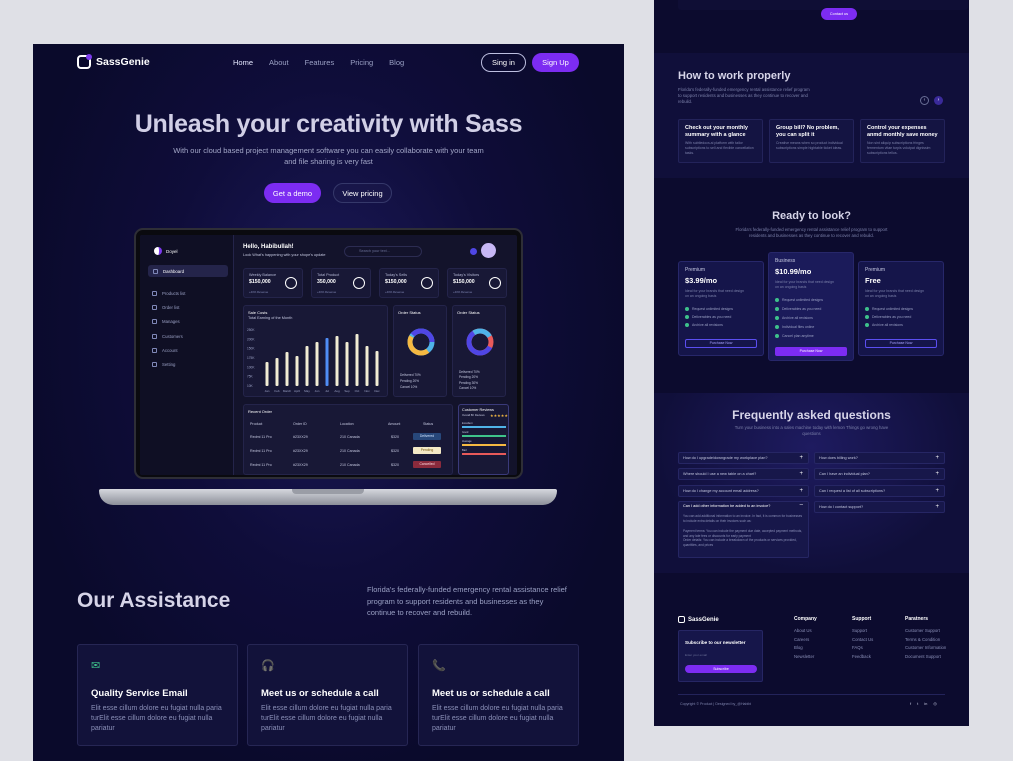 The width and height of the screenshot is (1013, 761). I want to click on contact-us-button: Contact us, so click(839, 14).